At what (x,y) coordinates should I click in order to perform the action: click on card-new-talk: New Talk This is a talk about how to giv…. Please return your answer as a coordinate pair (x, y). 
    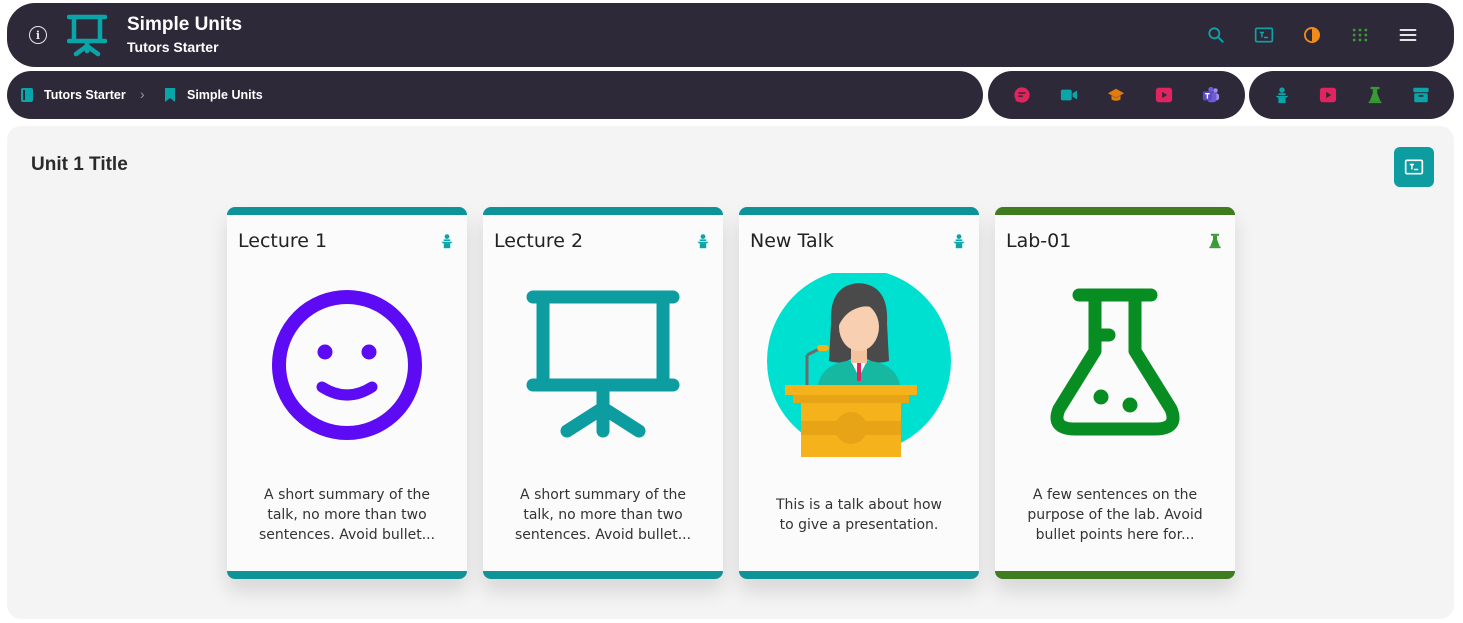
    Looking at the image, I should click on (859, 393).